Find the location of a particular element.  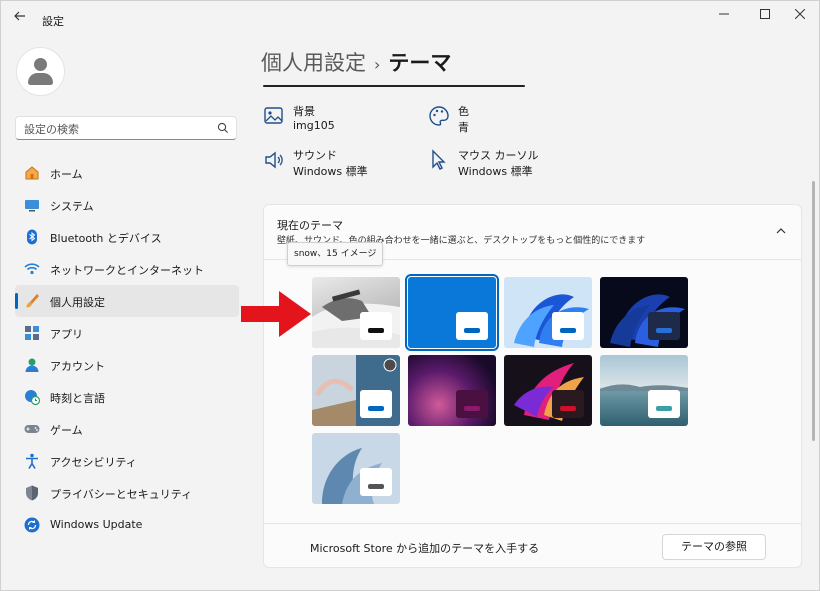

sidebar-item-label: Windows Update is located at coordinates (96, 524).